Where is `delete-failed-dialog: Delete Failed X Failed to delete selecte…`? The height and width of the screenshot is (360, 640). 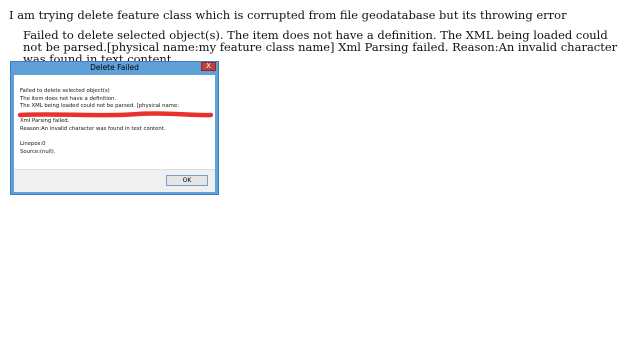
delete-failed-dialog: Delete Failed X Failed to delete selecte… is located at coordinates (114, 128).